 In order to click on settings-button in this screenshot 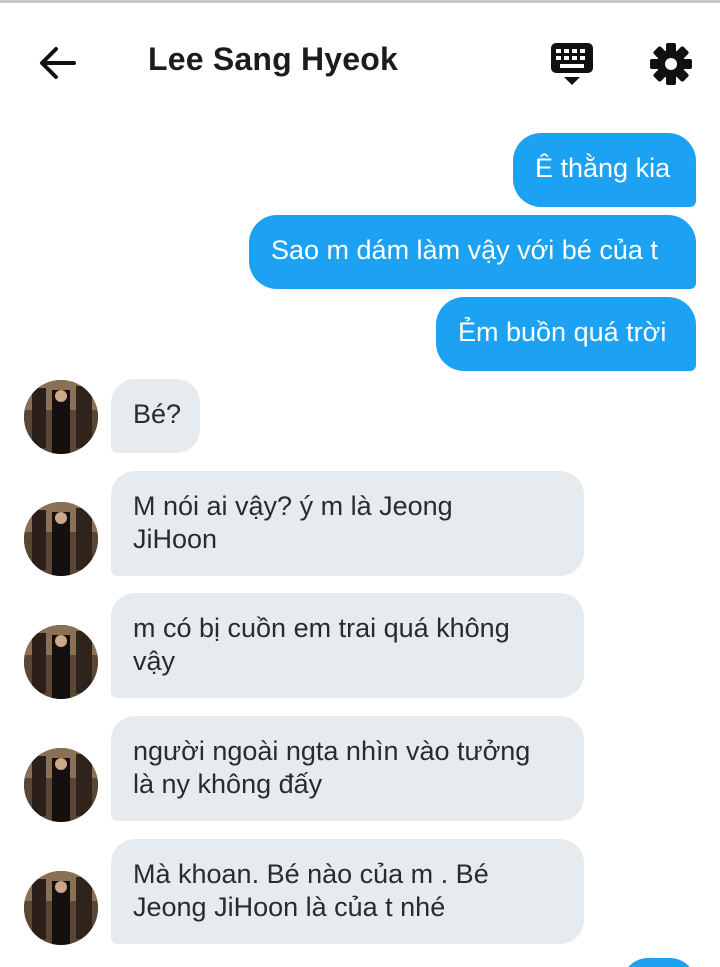, I will do `click(671, 64)`.